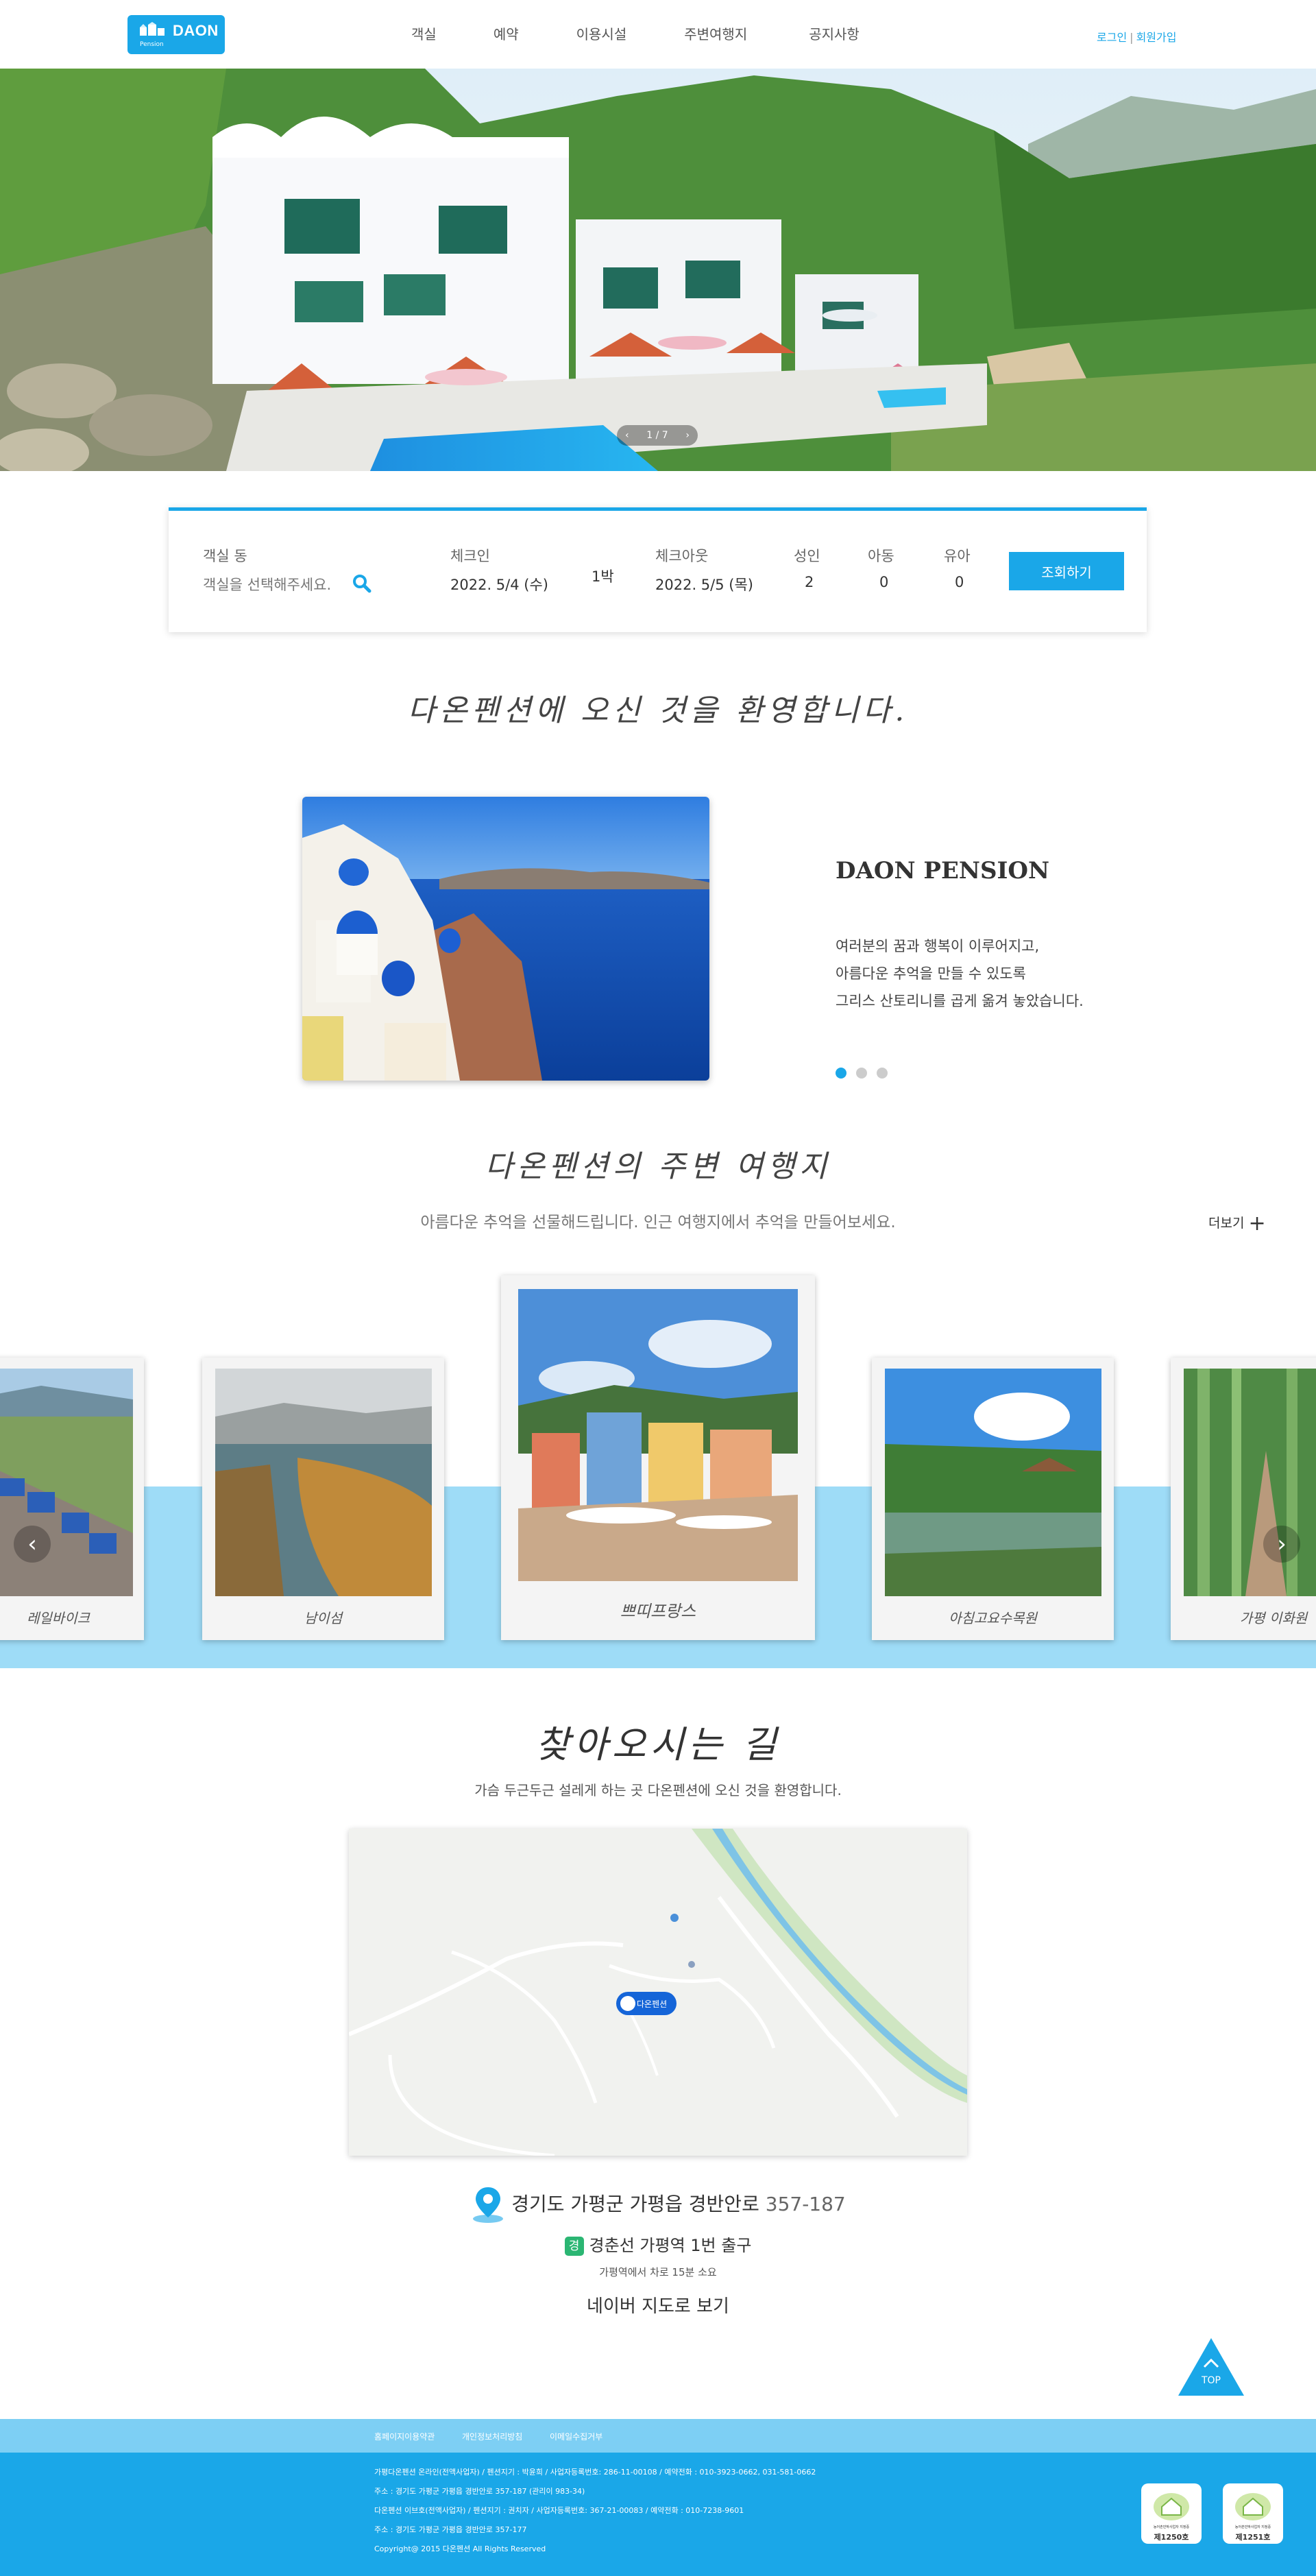 The image size is (1316, 2576). What do you see at coordinates (1112, 38) in the screenshot?
I see `login-link: 로그인` at bounding box center [1112, 38].